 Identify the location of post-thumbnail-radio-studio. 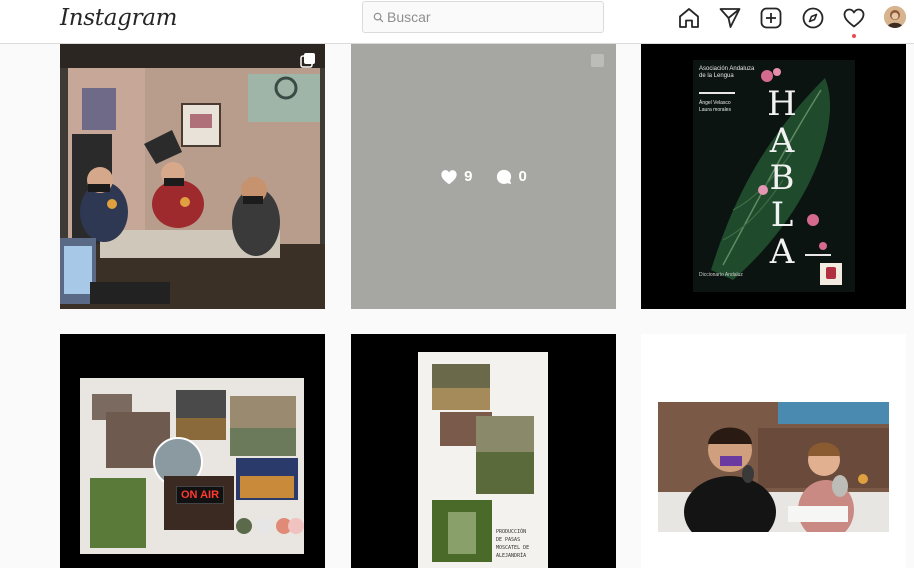
(192, 176).